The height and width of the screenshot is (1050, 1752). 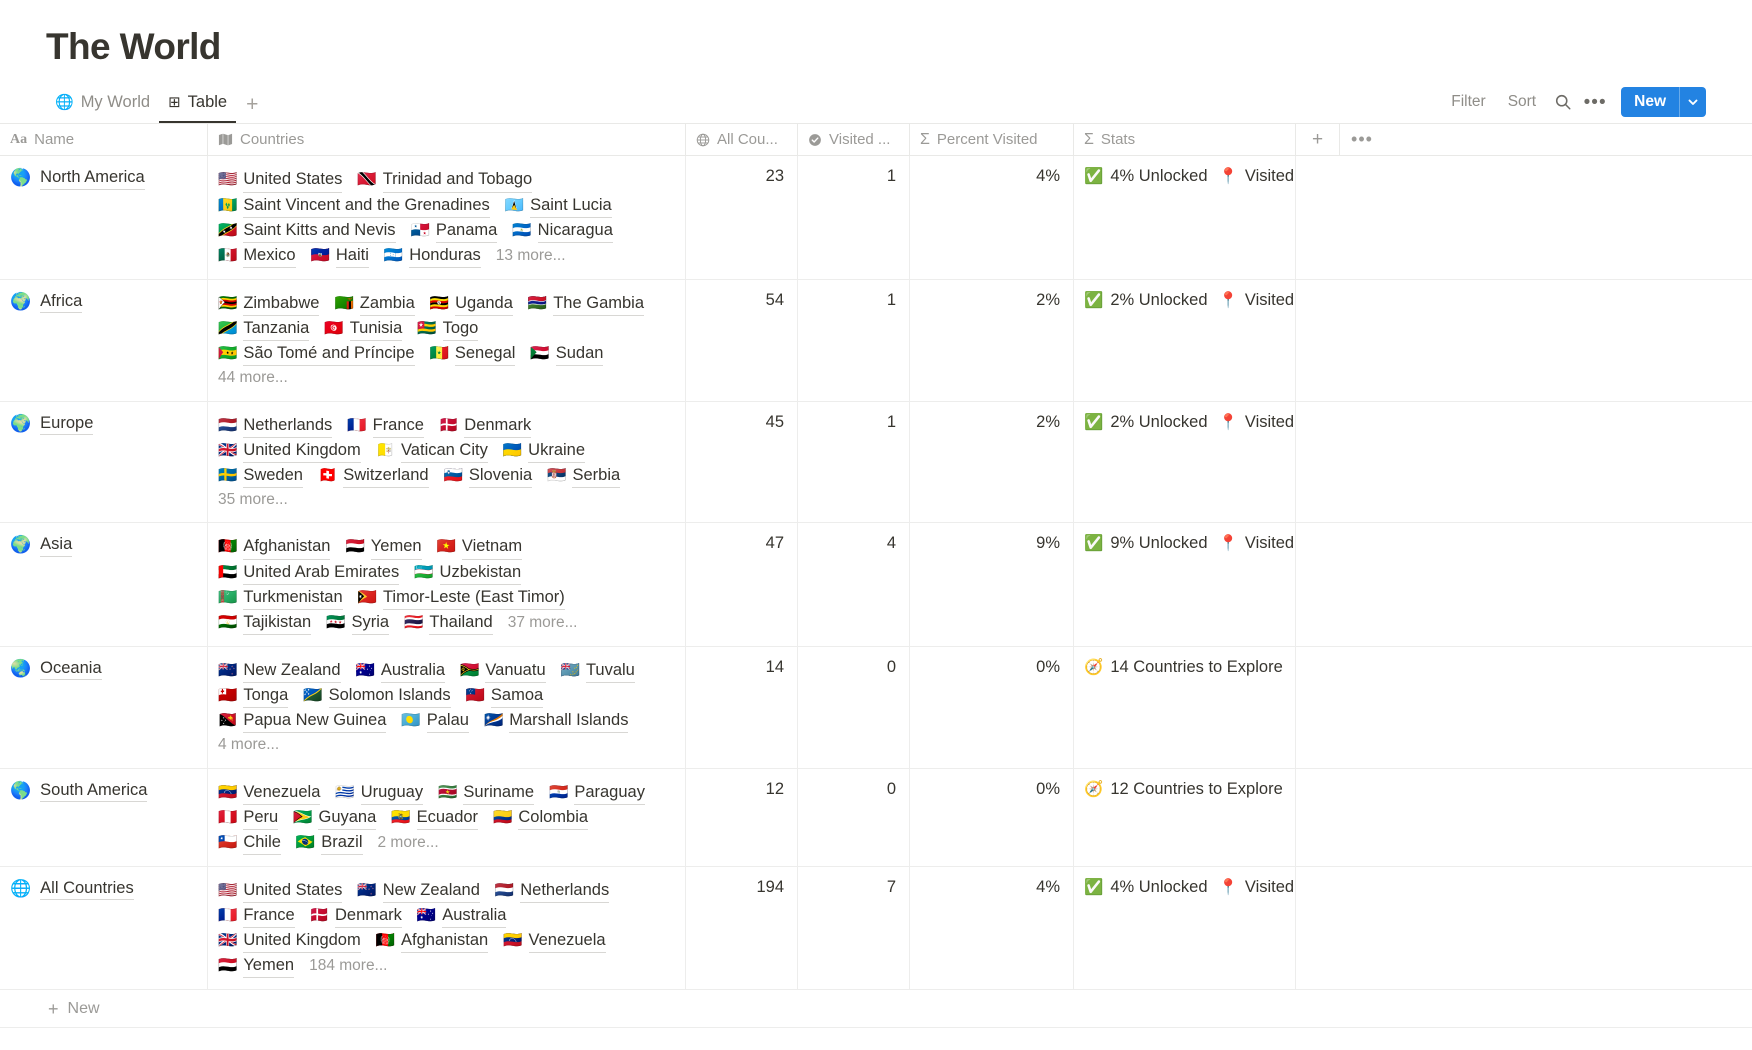 I want to click on country-chip: 🇸🇪 Sweden, so click(x=260, y=475).